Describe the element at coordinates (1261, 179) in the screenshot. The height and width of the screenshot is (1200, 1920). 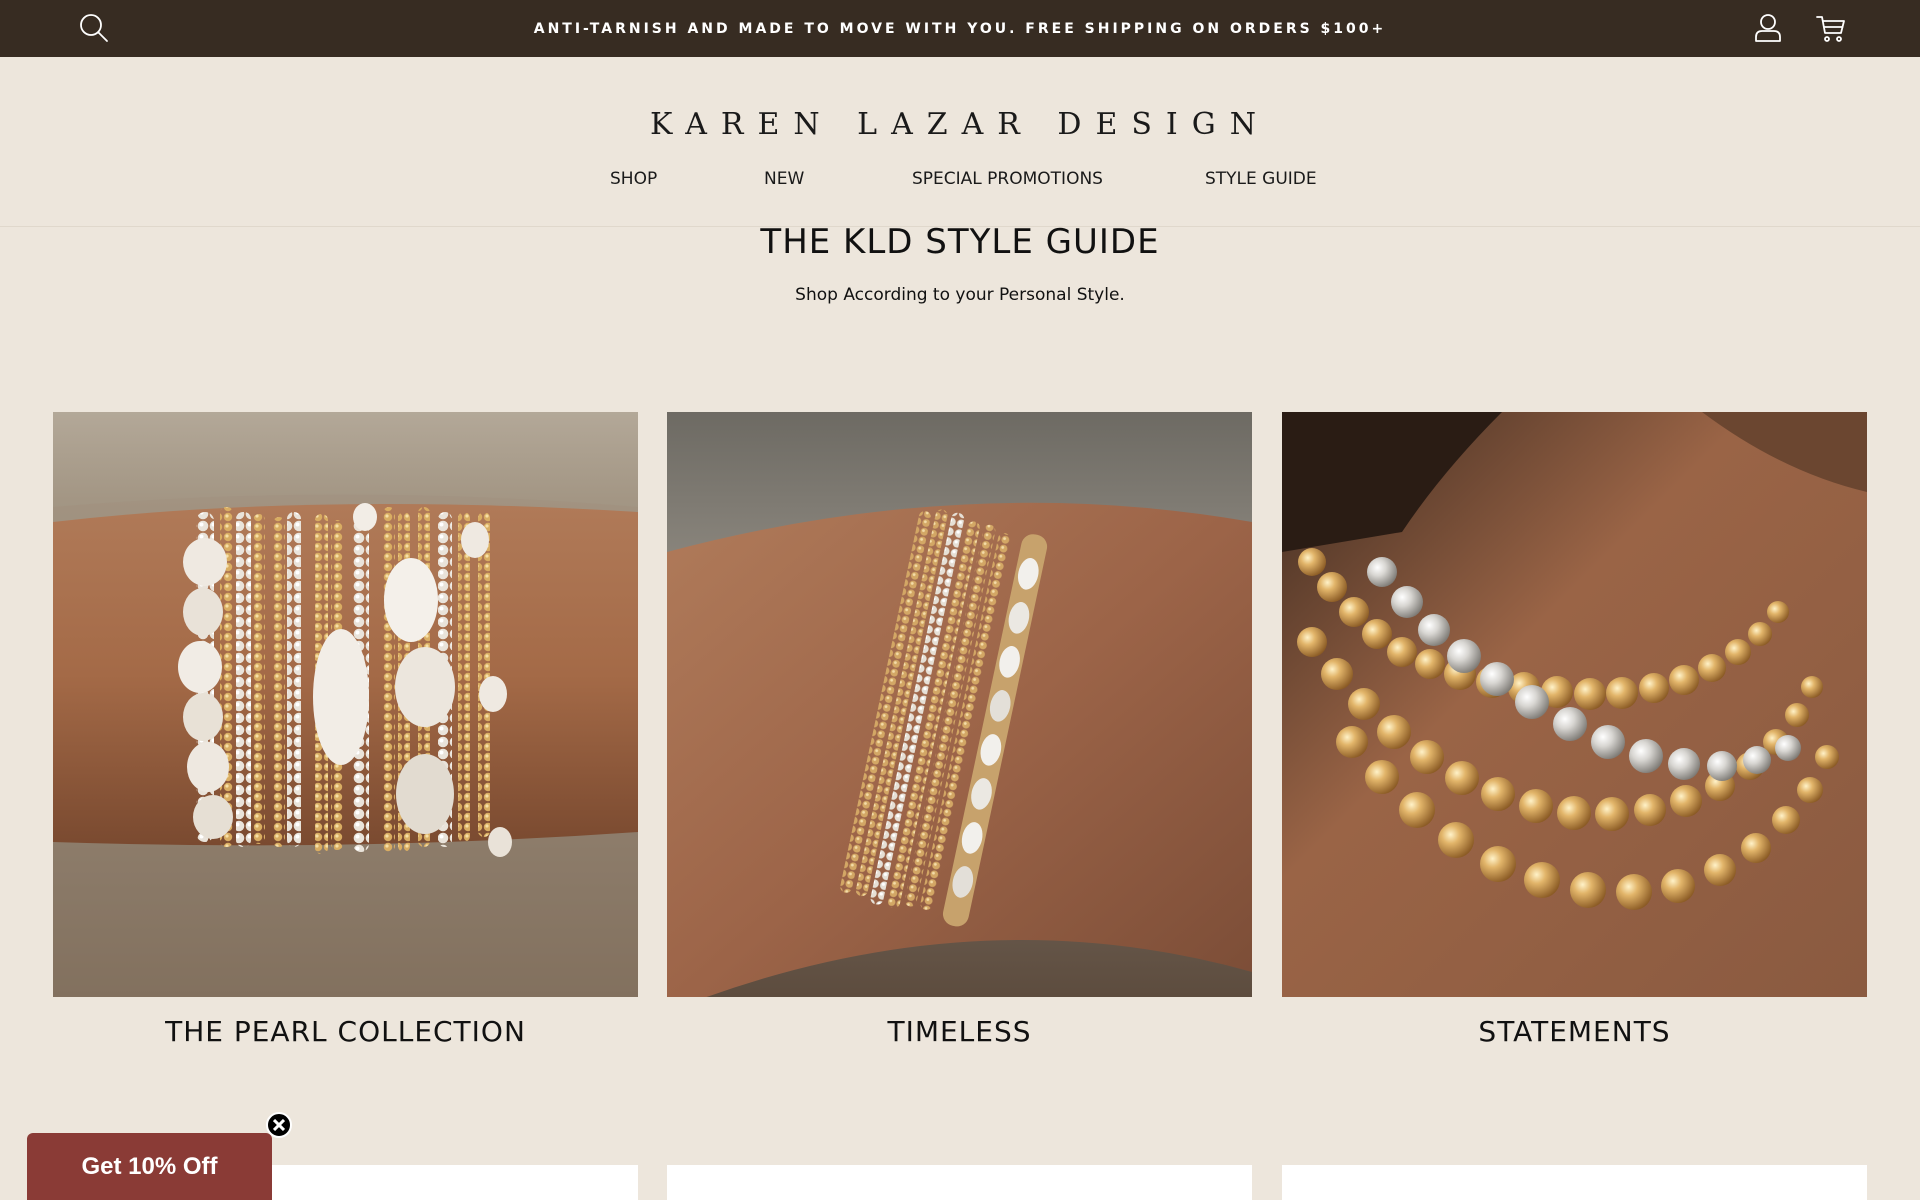
I see `nav-item-style-guide: STYLE GUIDE` at that location.